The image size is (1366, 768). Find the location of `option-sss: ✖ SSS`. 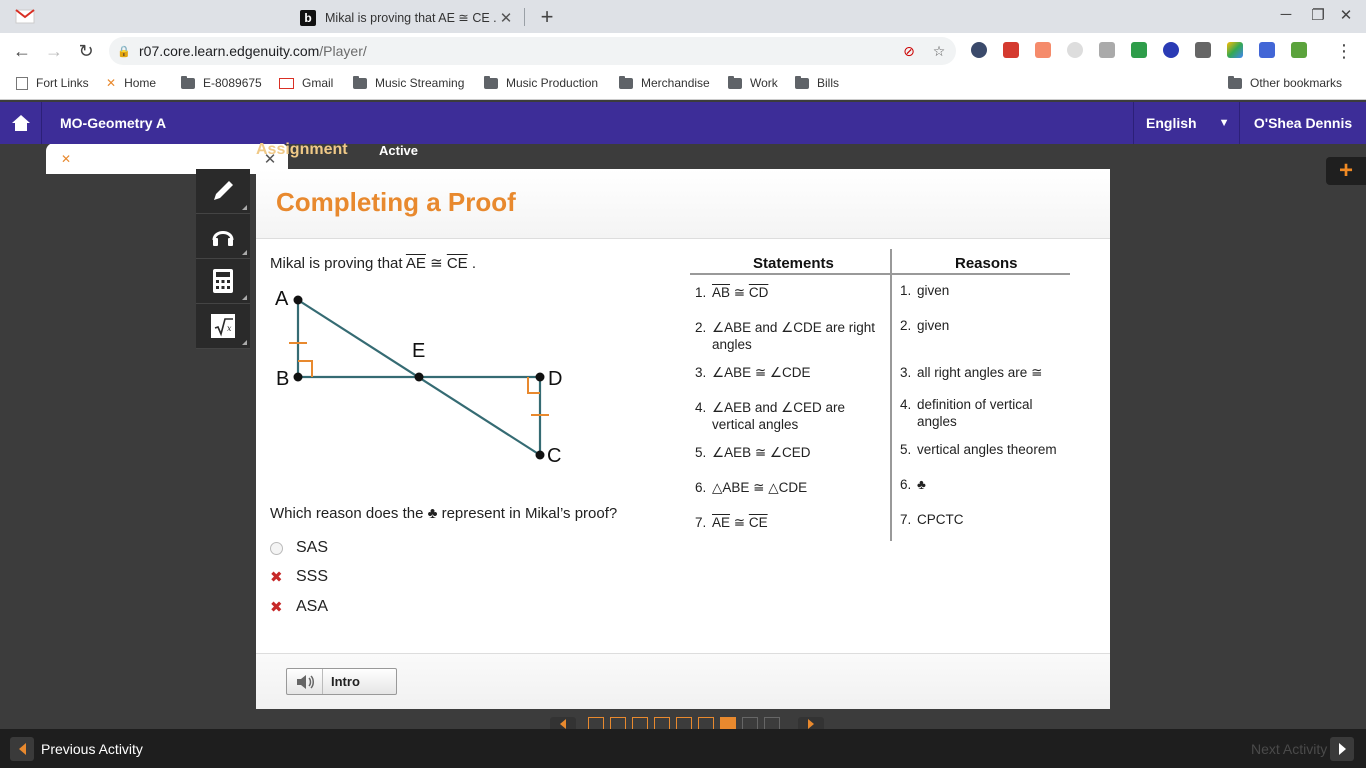

option-sss: ✖ SSS is located at coordinates (299, 577).